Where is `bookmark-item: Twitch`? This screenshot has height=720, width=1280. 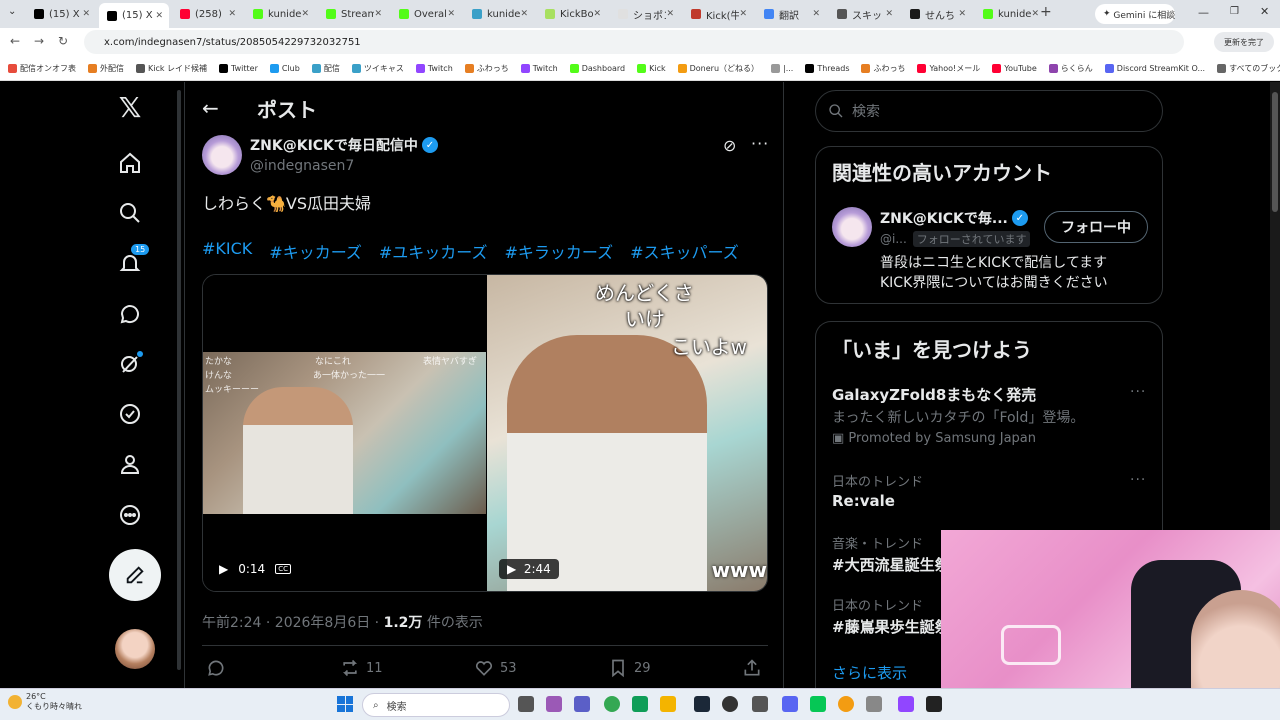 bookmark-item: Twitch is located at coordinates (434, 68).